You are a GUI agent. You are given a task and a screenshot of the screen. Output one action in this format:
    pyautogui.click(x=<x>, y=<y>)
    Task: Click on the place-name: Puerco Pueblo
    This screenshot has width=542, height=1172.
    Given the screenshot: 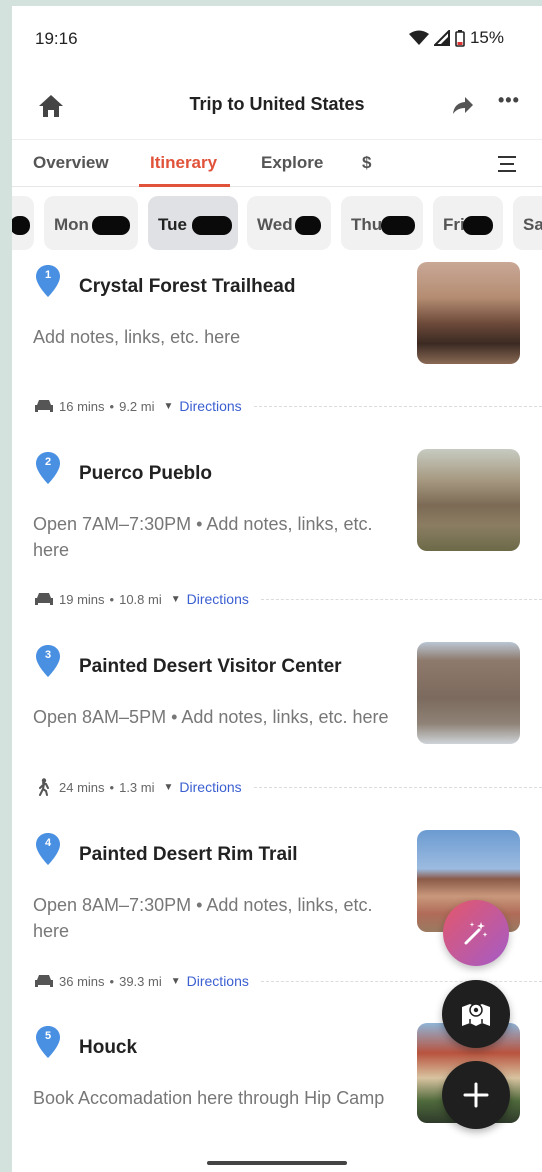 What is the action you would take?
    pyautogui.click(x=145, y=474)
    